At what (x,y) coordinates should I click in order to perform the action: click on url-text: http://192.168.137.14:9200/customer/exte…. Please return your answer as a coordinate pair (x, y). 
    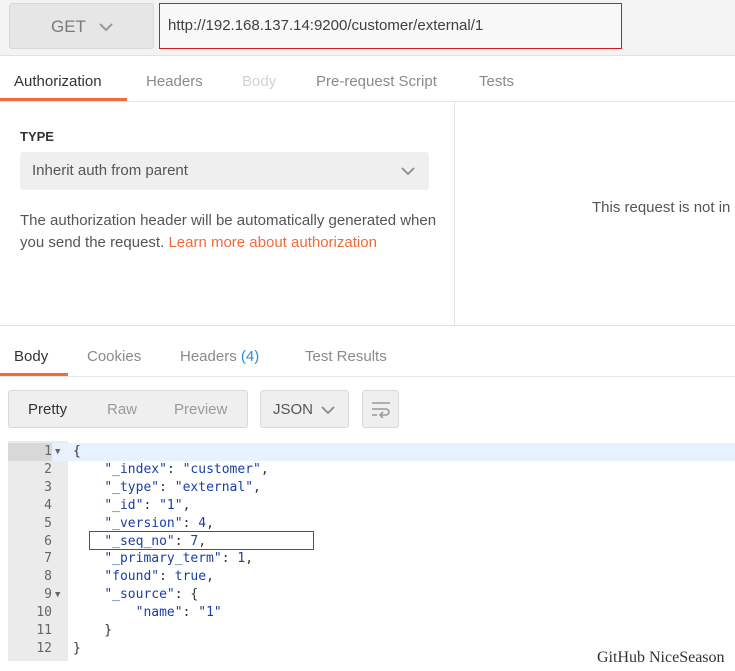
    Looking at the image, I should click on (326, 25).